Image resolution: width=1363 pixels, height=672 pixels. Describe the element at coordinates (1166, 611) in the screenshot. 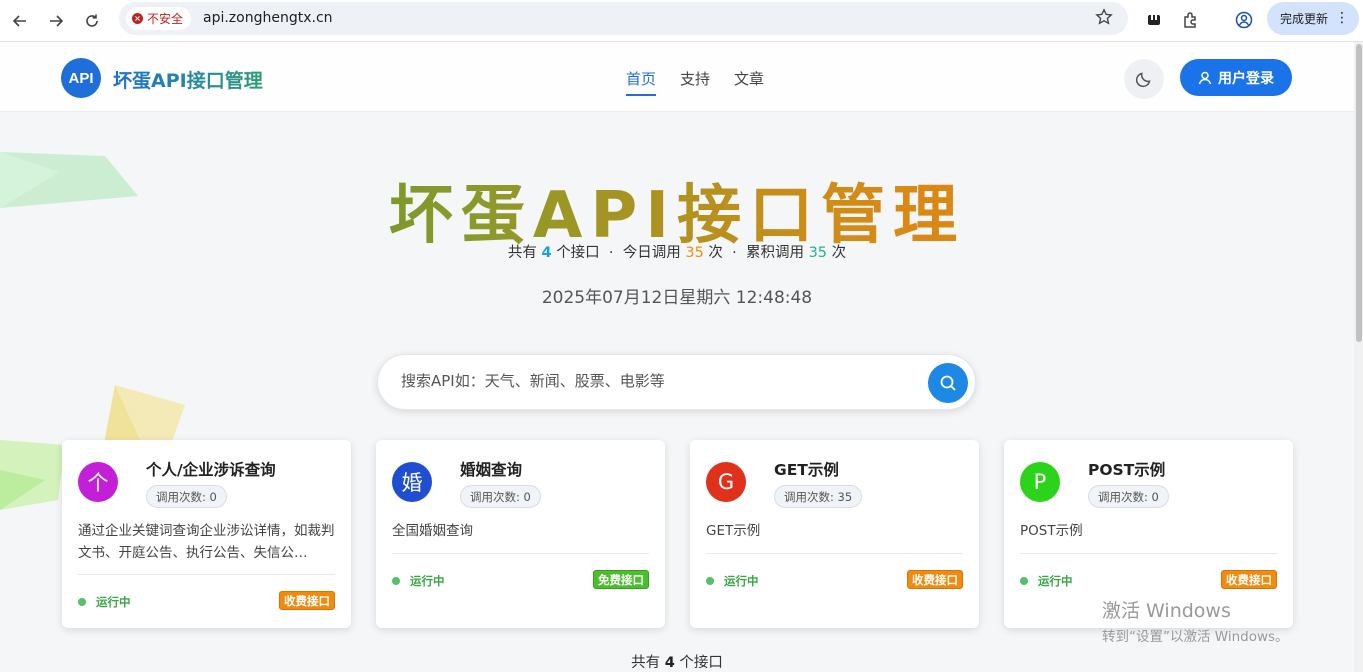

I see `watermark-line1: 激活 Windows` at that location.